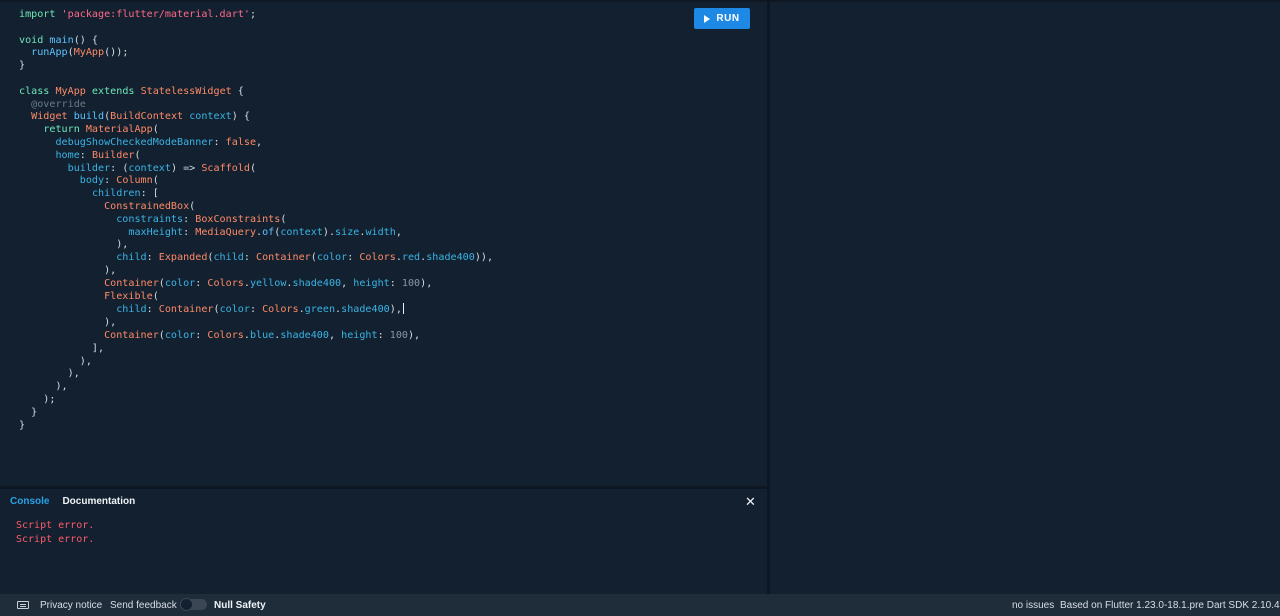 The width and height of the screenshot is (1280, 616). What do you see at coordinates (750, 502) in the screenshot?
I see `close-icon: ✕` at bounding box center [750, 502].